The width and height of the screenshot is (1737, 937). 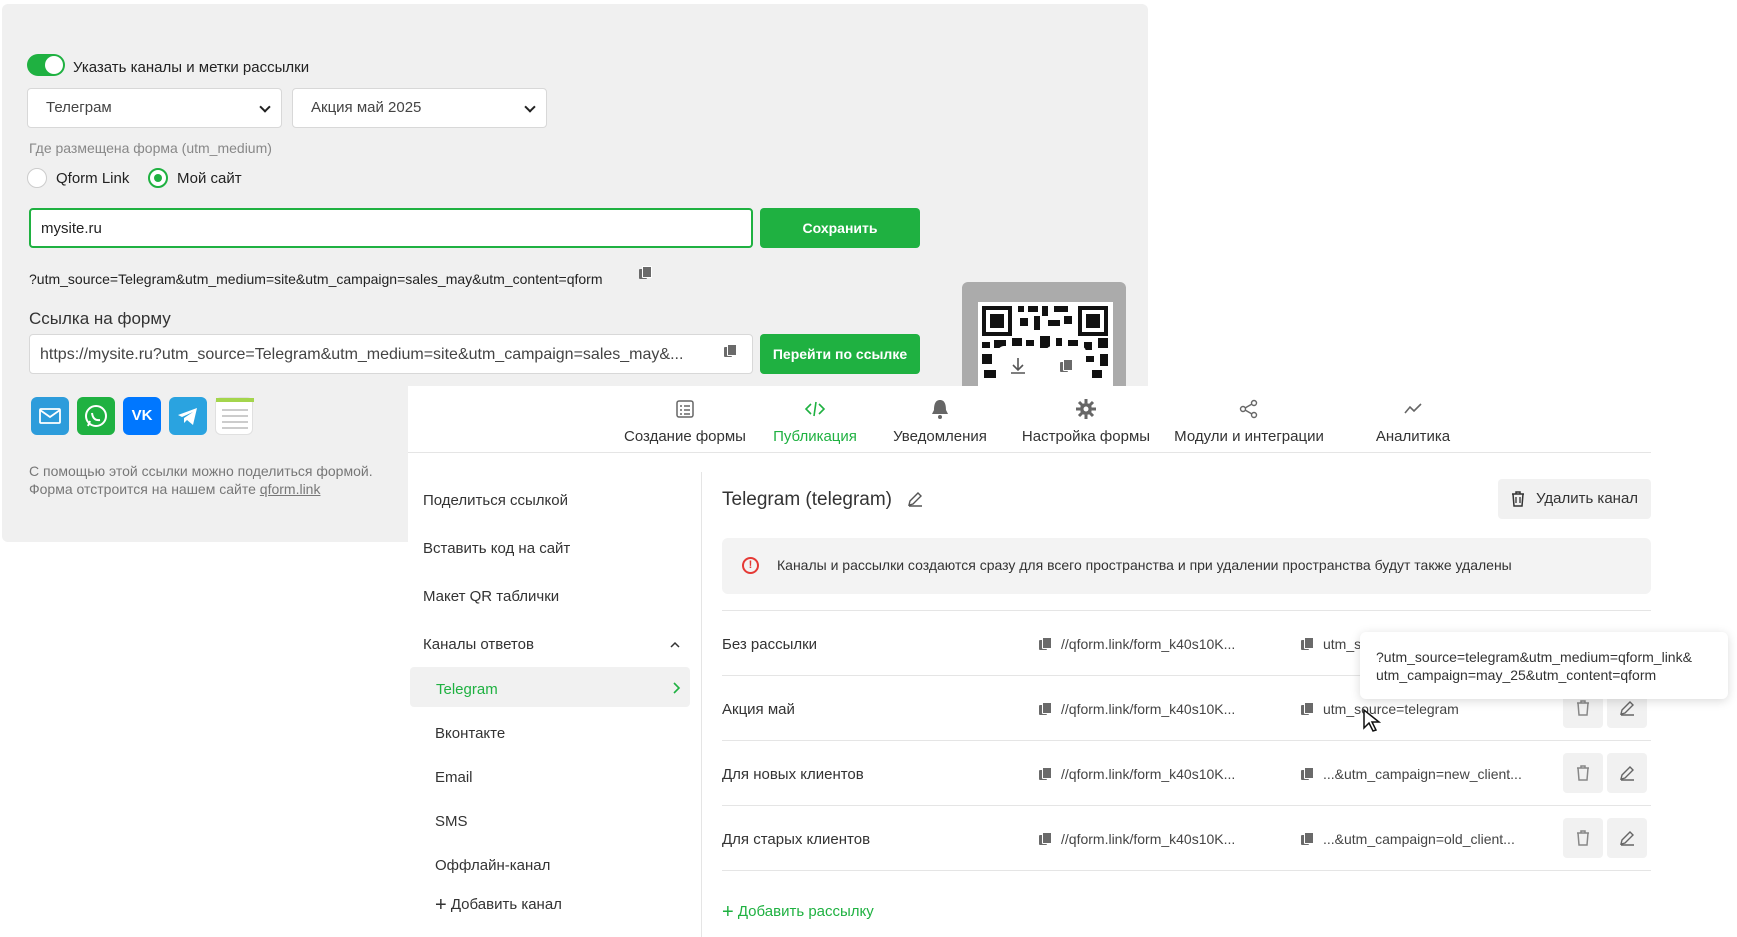 I want to click on radio-my-site-label: Мой сайт, so click(x=209, y=178).